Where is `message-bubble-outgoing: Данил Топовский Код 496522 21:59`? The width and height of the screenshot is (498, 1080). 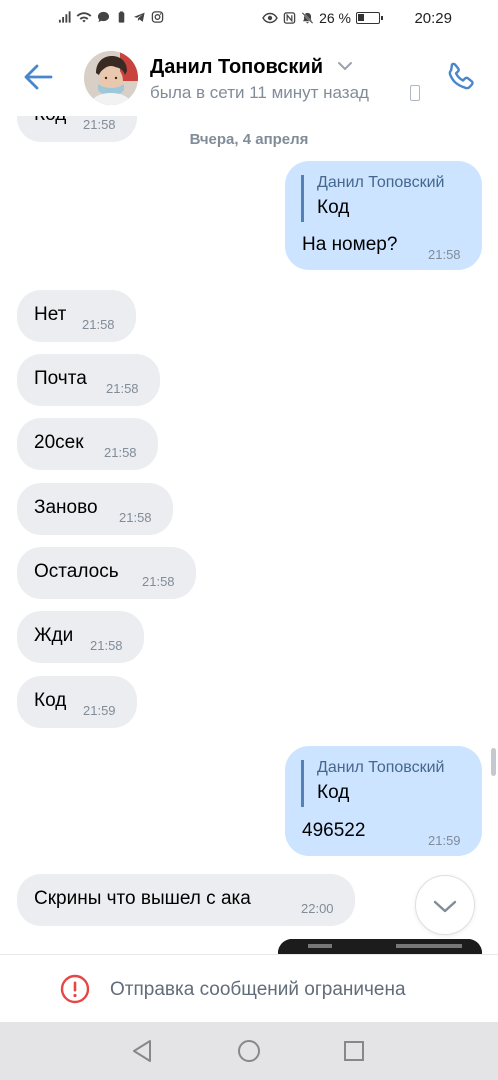 message-bubble-outgoing: Данил Топовский Код 496522 21:59 is located at coordinates (383, 801).